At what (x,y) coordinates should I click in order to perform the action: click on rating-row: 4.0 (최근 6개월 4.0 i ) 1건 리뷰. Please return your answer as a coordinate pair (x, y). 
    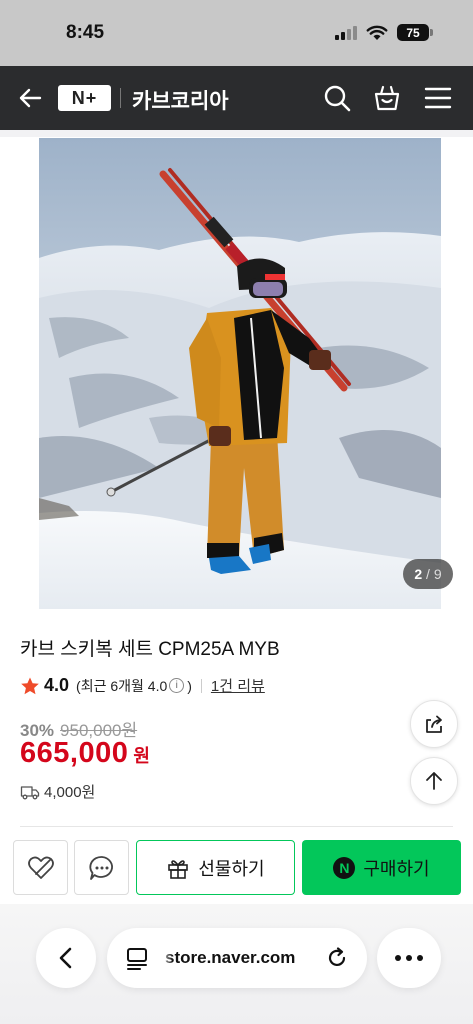
    Looking at the image, I should click on (142, 685).